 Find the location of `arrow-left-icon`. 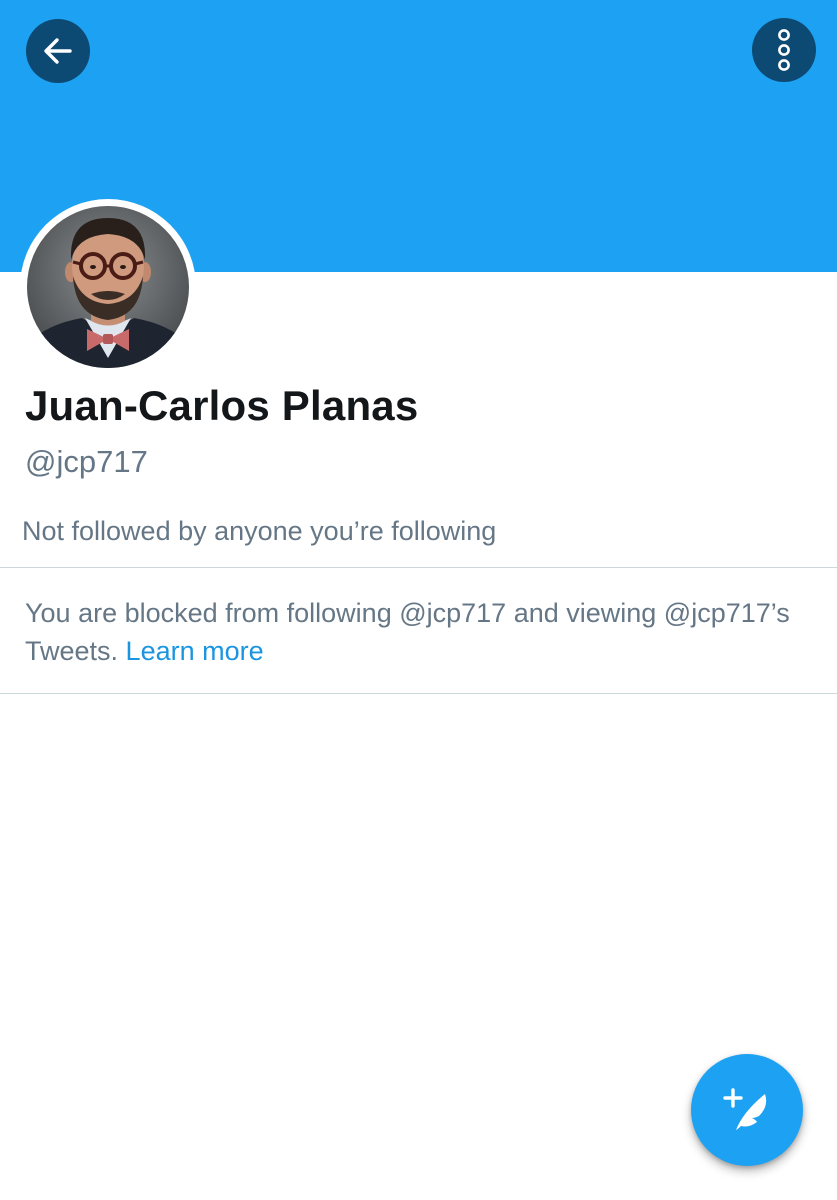

arrow-left-icon is located at coordinates (58, 51).